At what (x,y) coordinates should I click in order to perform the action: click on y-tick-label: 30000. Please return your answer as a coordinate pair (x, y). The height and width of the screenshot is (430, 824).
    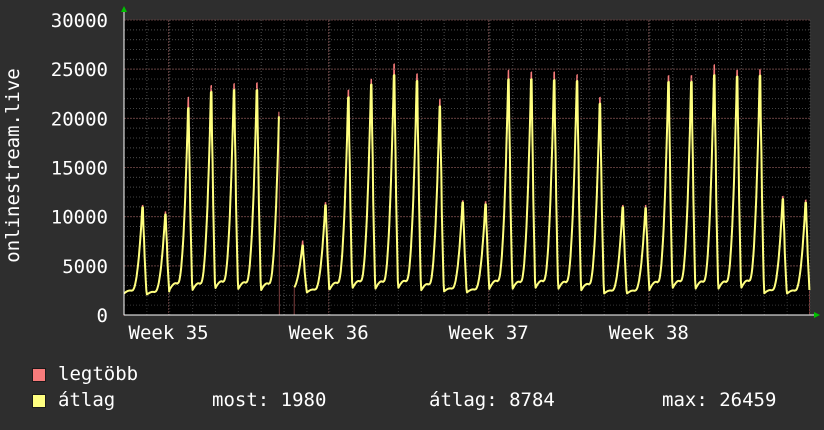
    Looking at the image, I should click on (79, 21).